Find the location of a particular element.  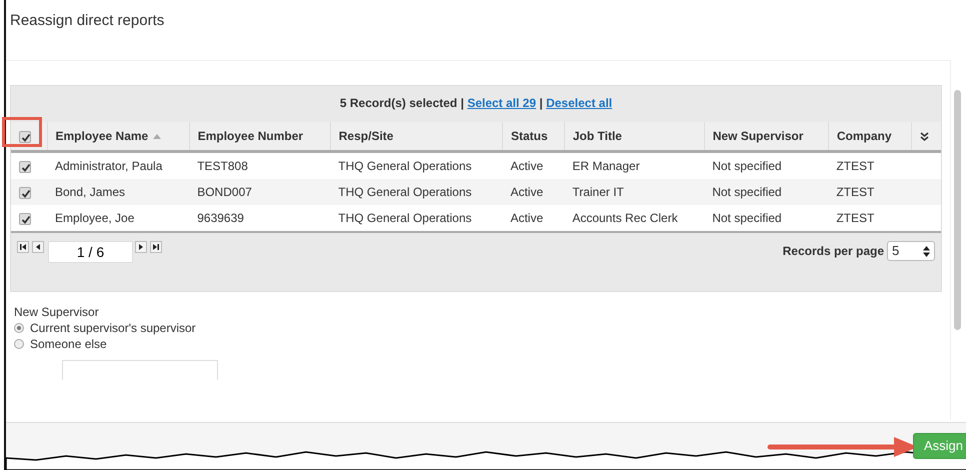

first-page-icon is located at coordinates (23, 247).